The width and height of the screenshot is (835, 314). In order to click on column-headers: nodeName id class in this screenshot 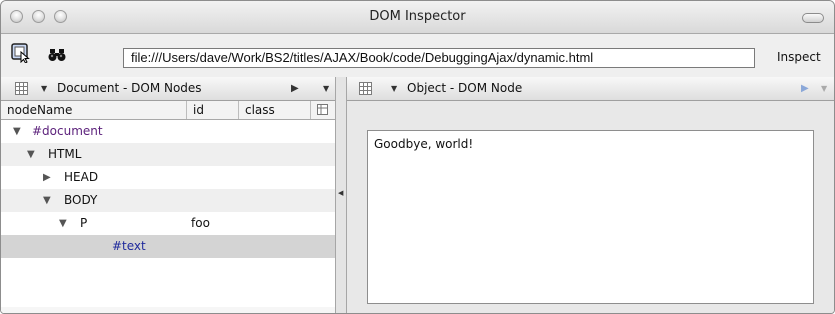, I will do `click(168, 110)`.